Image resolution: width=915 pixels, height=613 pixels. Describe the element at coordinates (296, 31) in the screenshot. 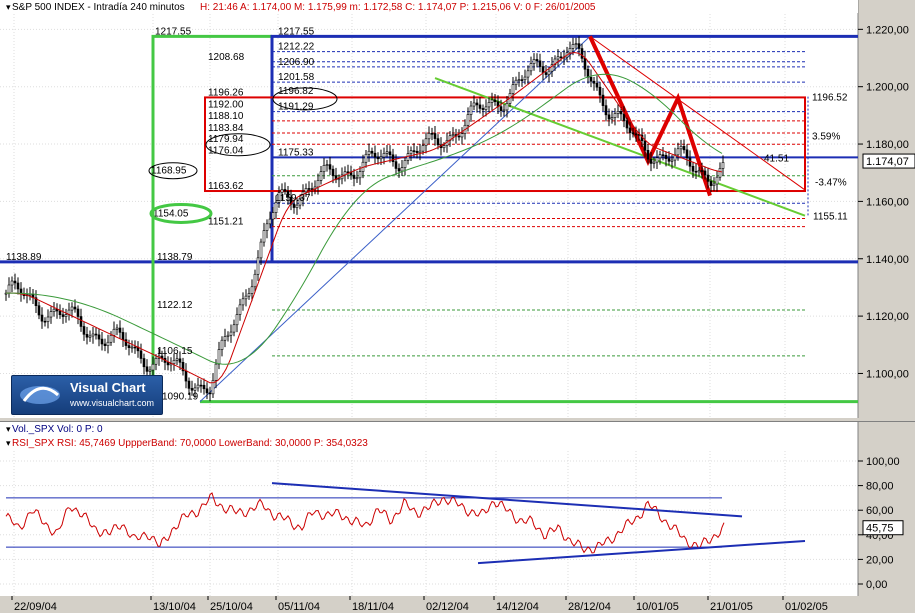

I see `level-label: 1217.55` at that location.